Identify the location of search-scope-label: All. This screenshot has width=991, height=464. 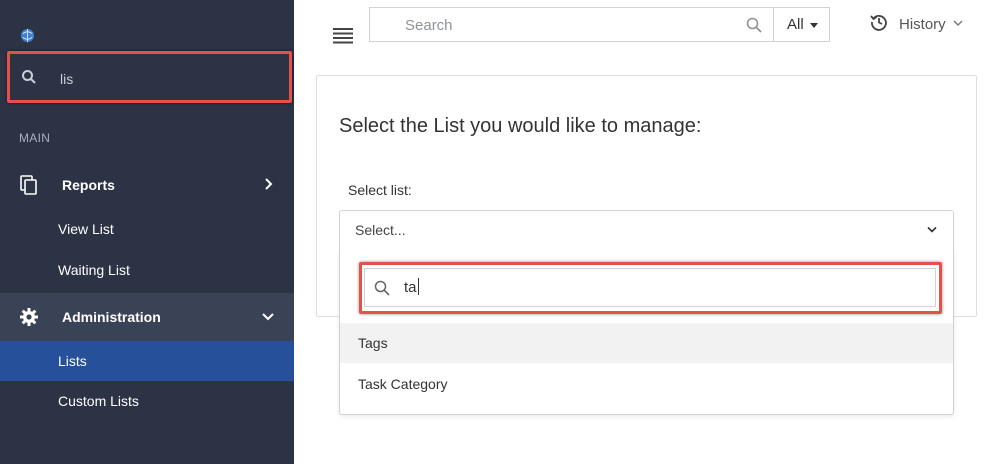
(795, 24).